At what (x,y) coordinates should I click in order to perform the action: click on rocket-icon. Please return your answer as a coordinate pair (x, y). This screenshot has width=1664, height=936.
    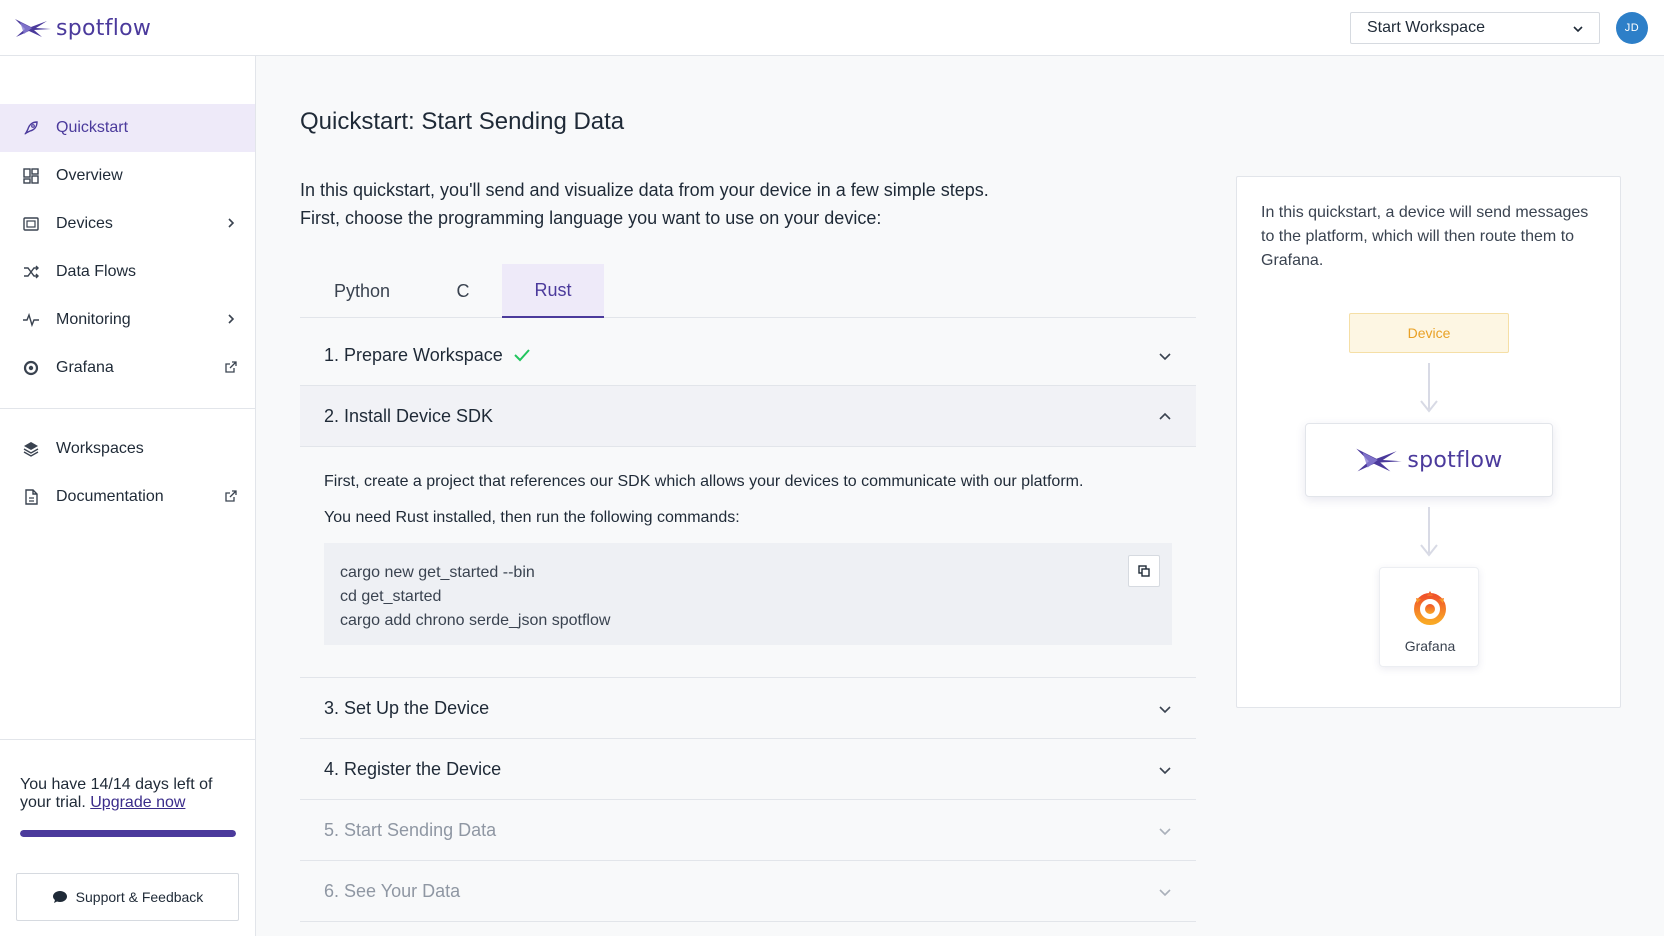
    Looking at the image, I should click on (31, 128).